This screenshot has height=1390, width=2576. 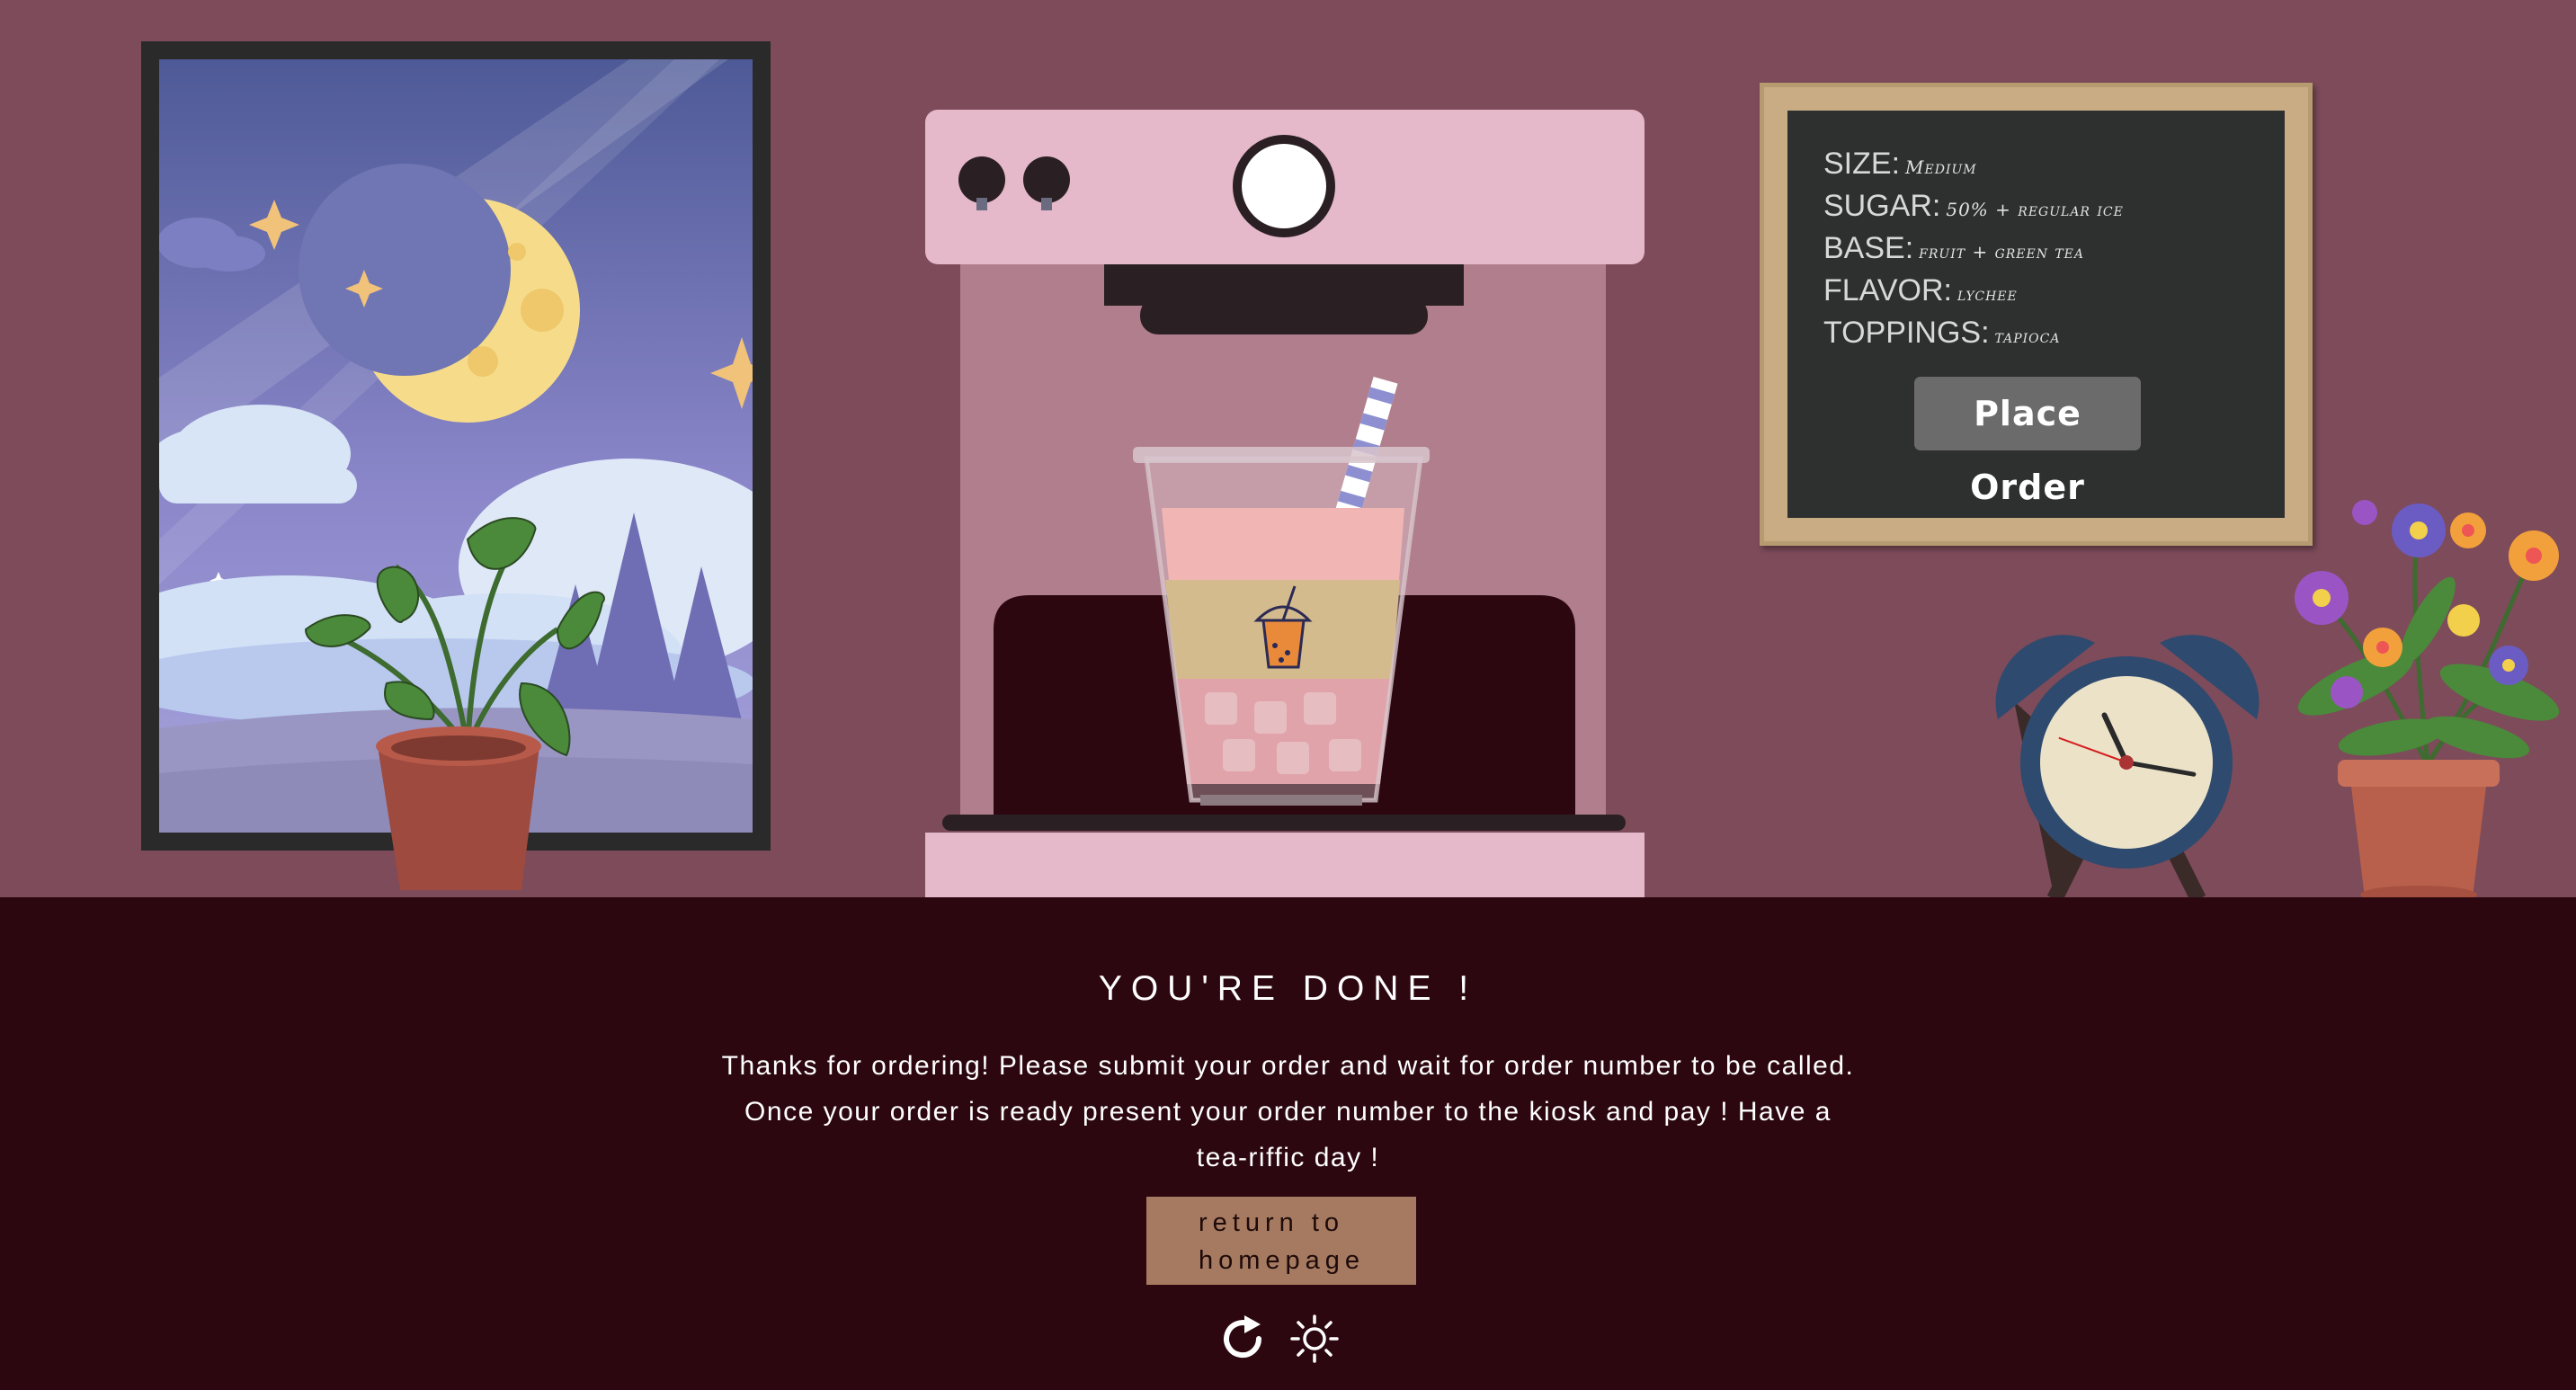 What do you see at coordinates (1272, 1222) in the screenshot?
I see `return-label-line1: return to` at bounding box center [1272, 1222].